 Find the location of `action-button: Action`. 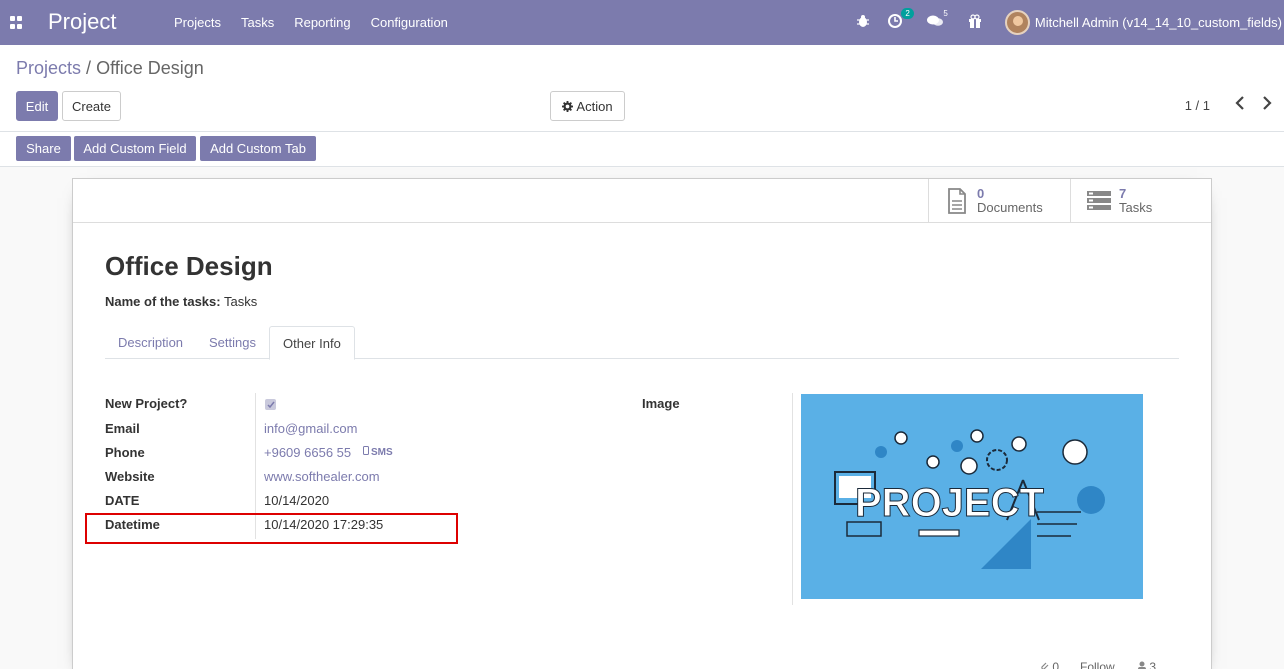

action-button: Action is located at coordinates (587, 106).